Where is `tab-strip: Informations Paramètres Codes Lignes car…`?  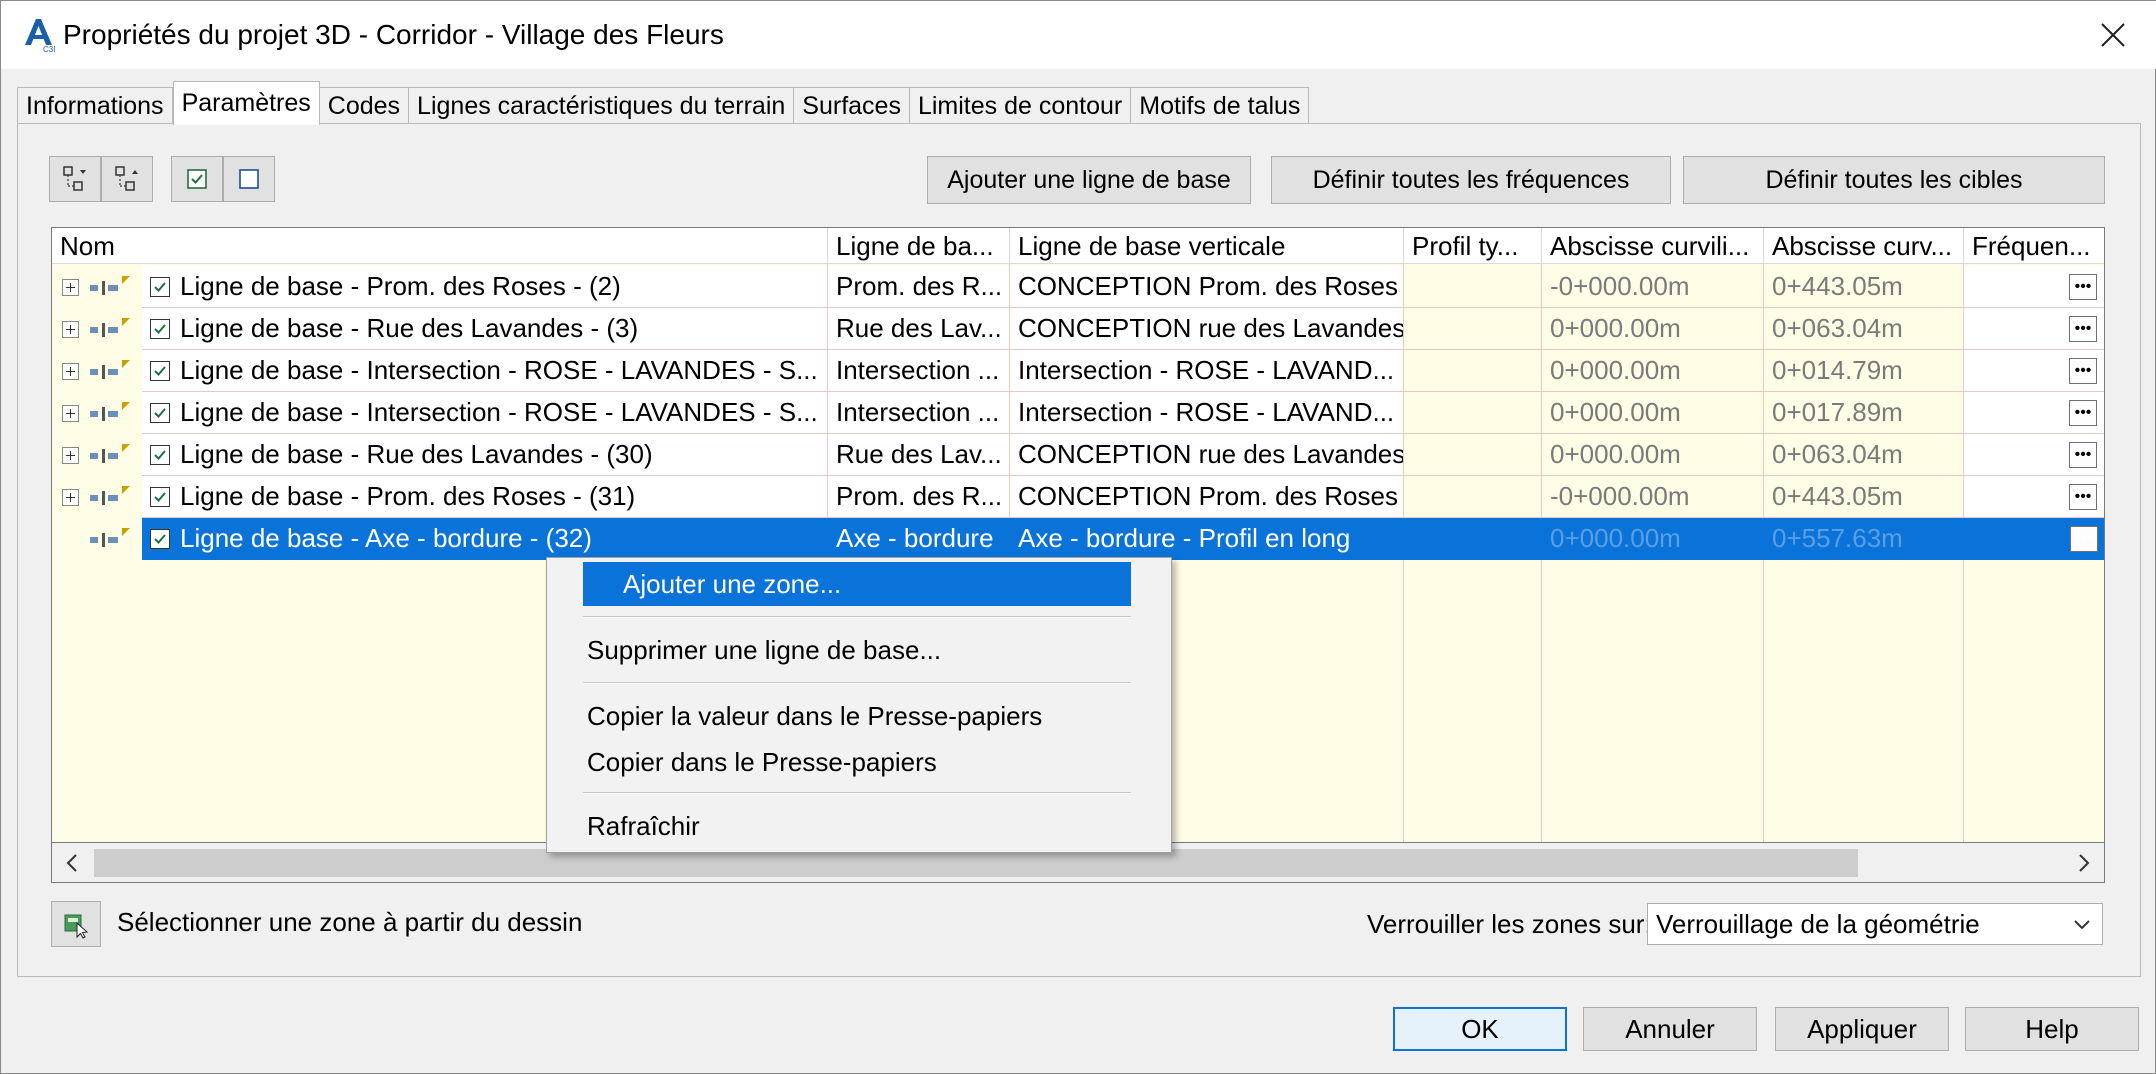
tab-strip: Informations Paramètres Codes Lignes car… is located at coordinates (663, 103).